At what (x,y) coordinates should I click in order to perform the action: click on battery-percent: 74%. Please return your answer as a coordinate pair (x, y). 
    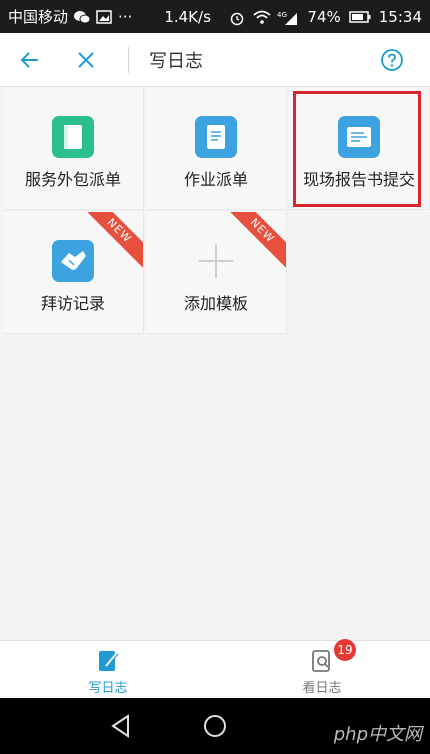
    Looking at the image, I should click on (324, 16).